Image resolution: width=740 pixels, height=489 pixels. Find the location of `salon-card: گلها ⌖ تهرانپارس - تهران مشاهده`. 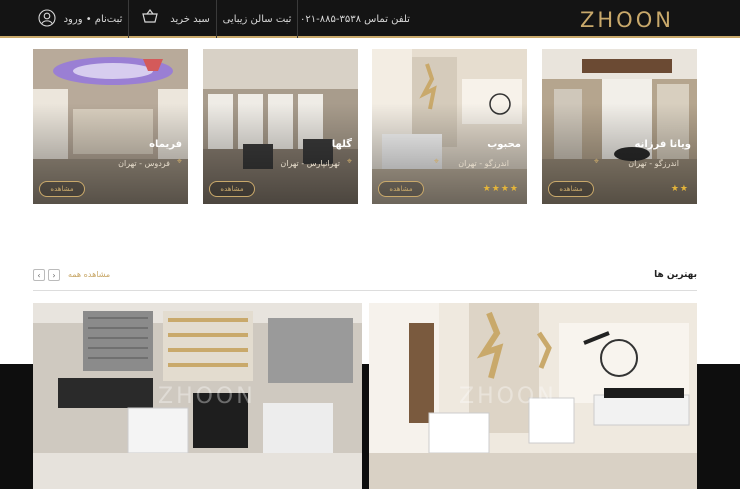

salon-card: گلها ⌖ تهرانپارس - تهران مشاهده is located at coordinates (280, 126).